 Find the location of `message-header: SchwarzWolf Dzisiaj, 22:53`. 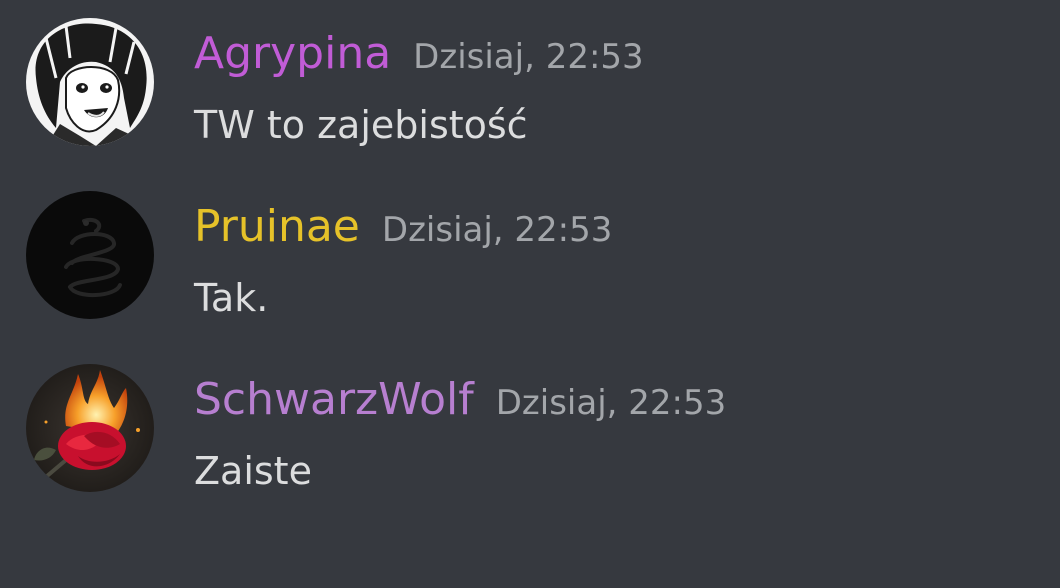

message-header: SchwarzWolf Dzisiaj, 22:53 is located at coordinates (460, 400).